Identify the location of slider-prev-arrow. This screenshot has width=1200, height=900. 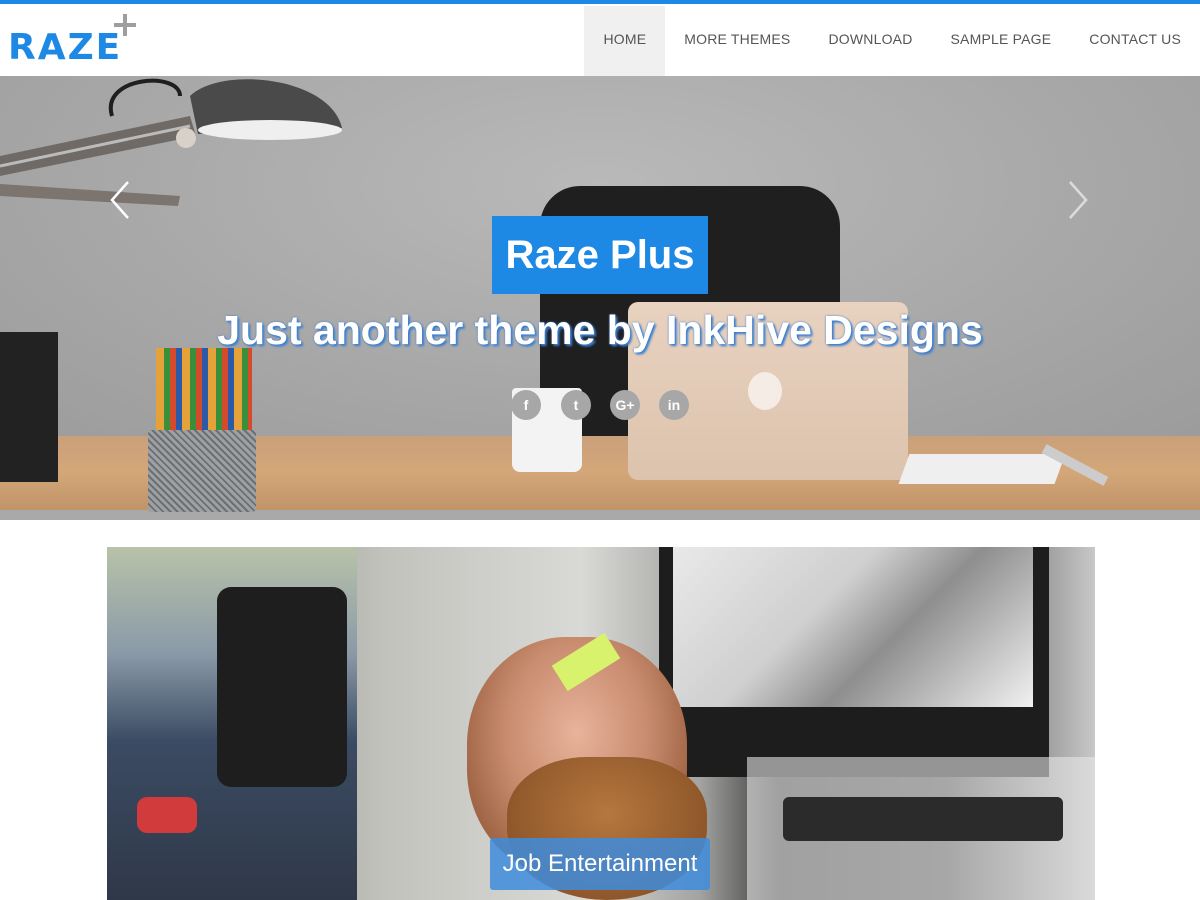
(120, 200).